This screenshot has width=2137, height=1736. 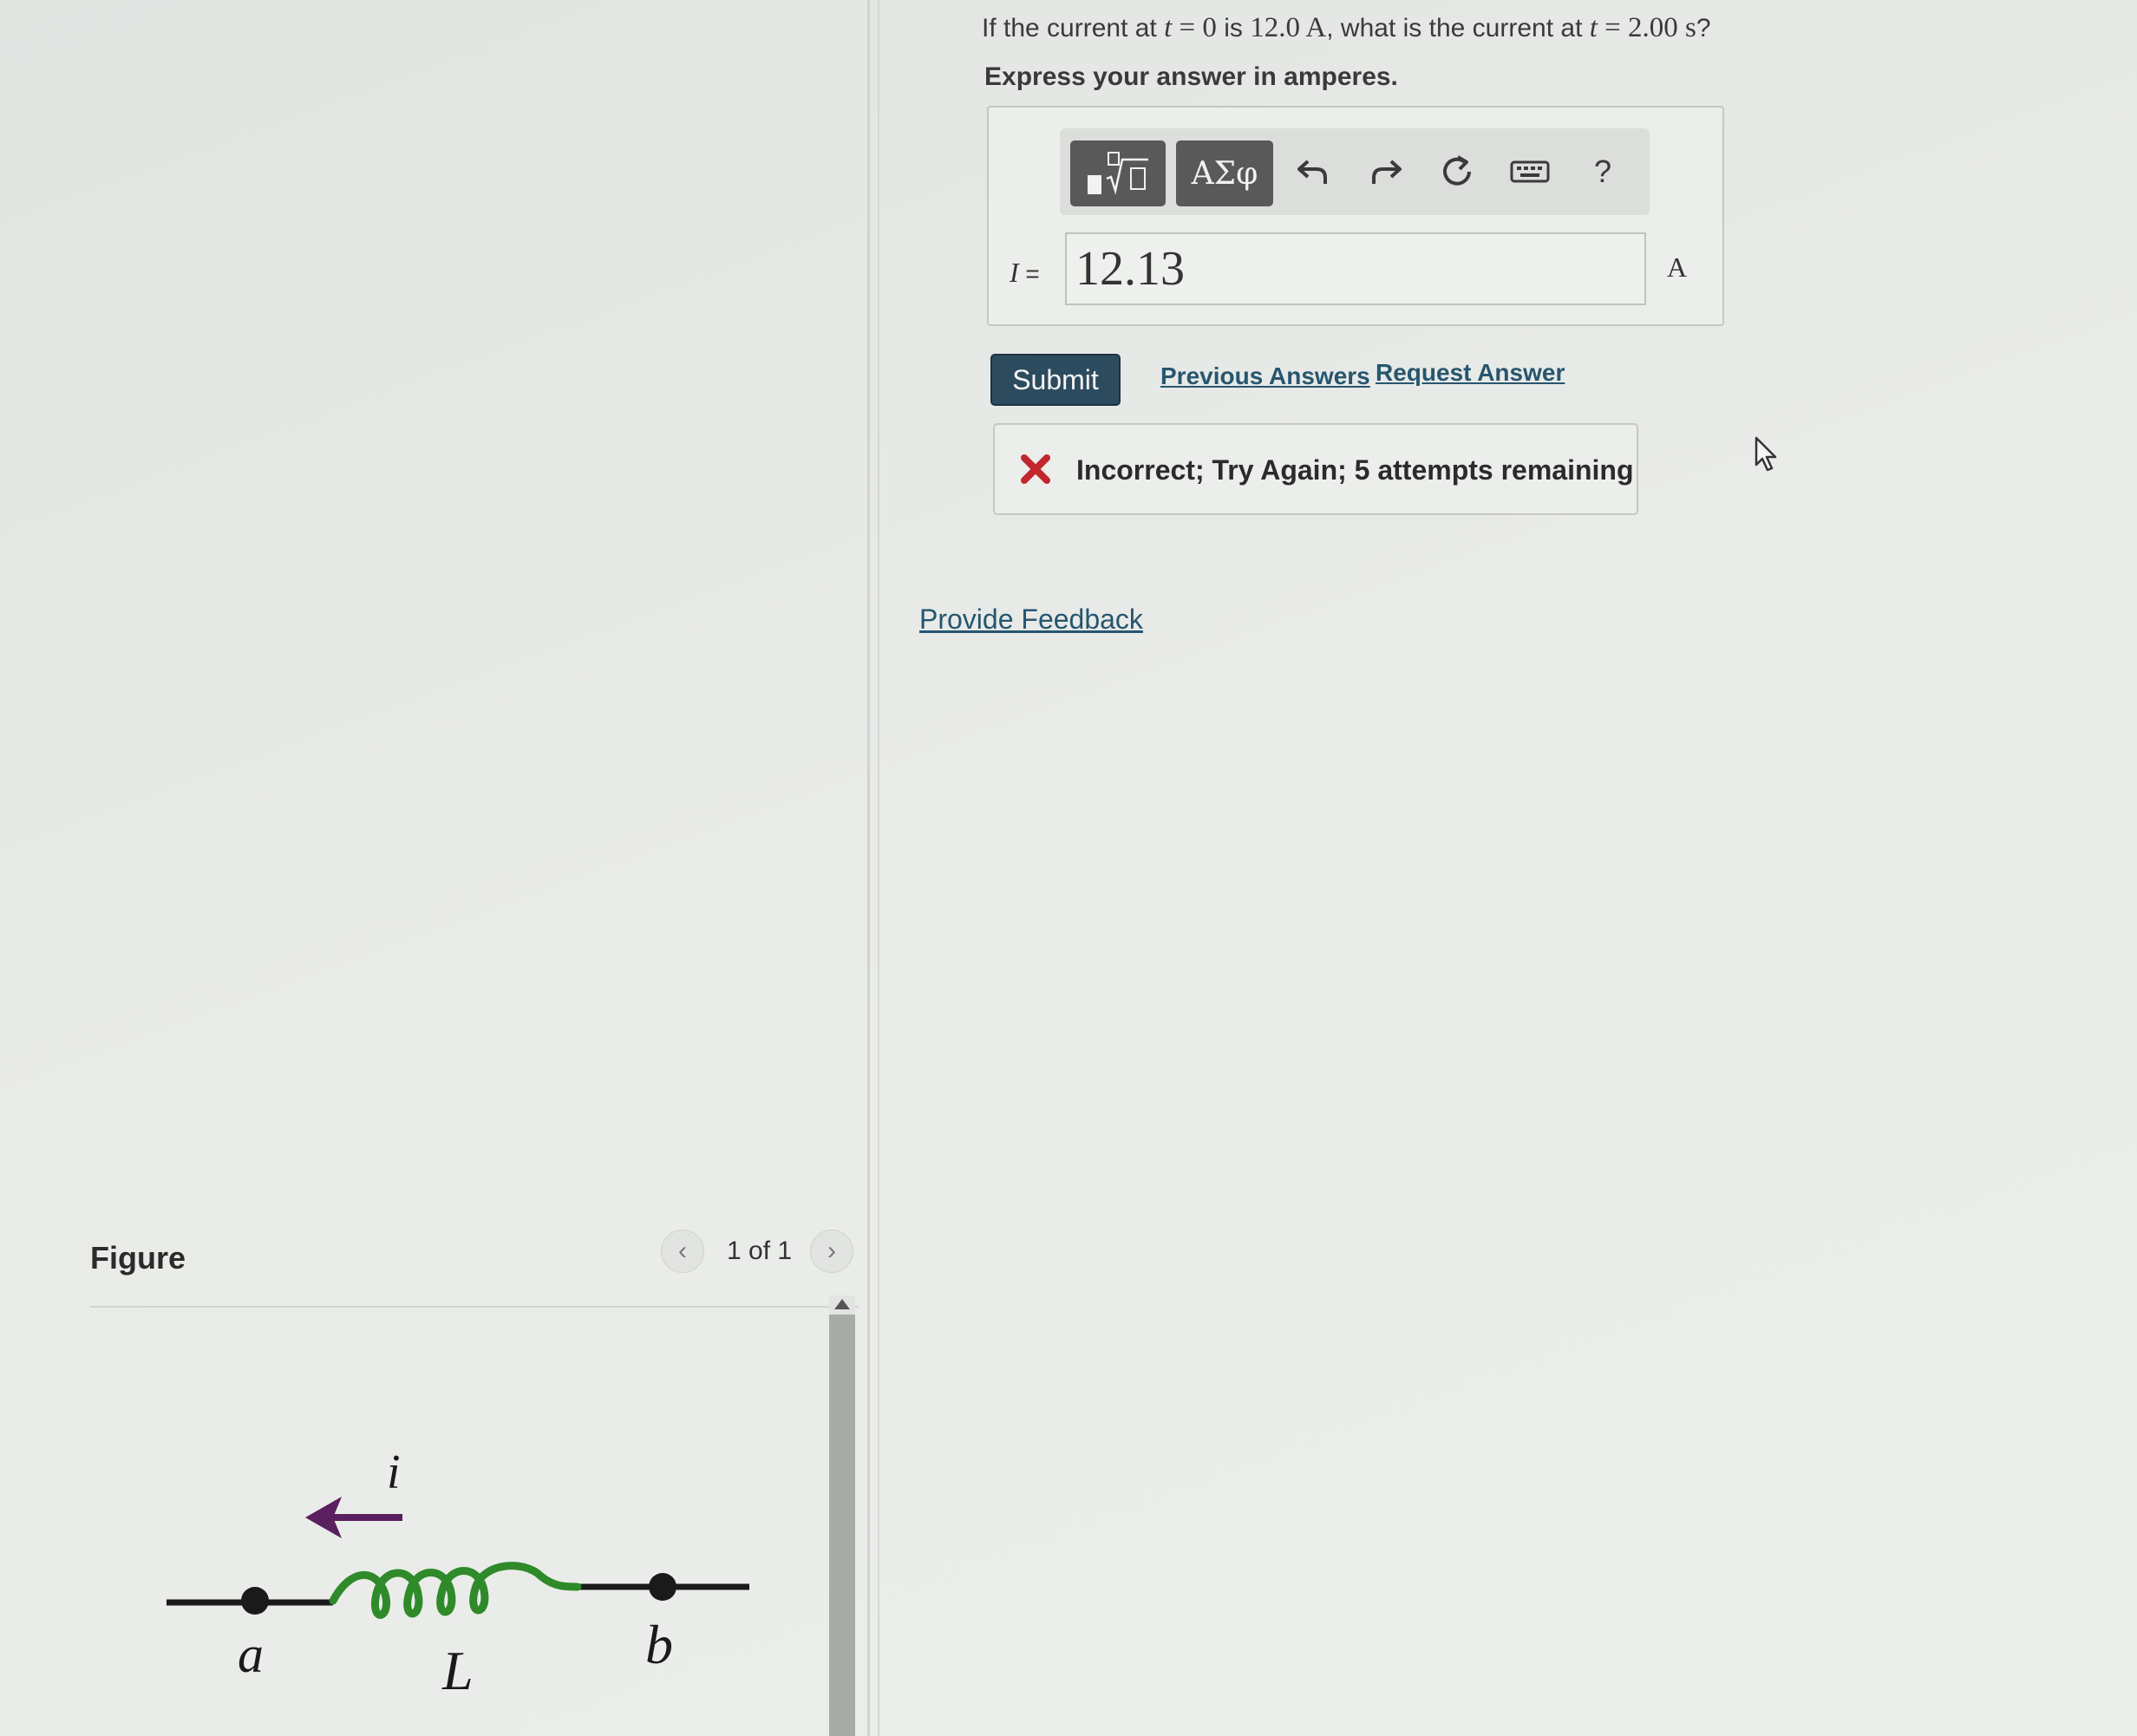 I want to click on redo-icon, so click(x=1386, y=172).